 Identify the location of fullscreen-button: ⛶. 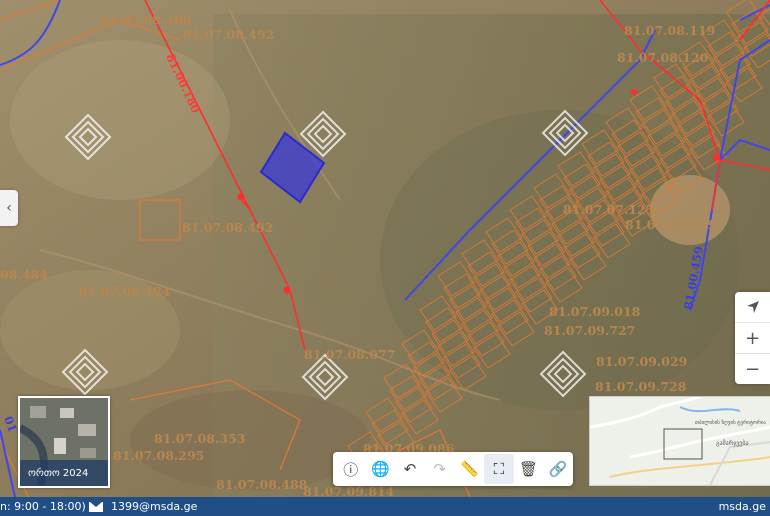
(499, 469).